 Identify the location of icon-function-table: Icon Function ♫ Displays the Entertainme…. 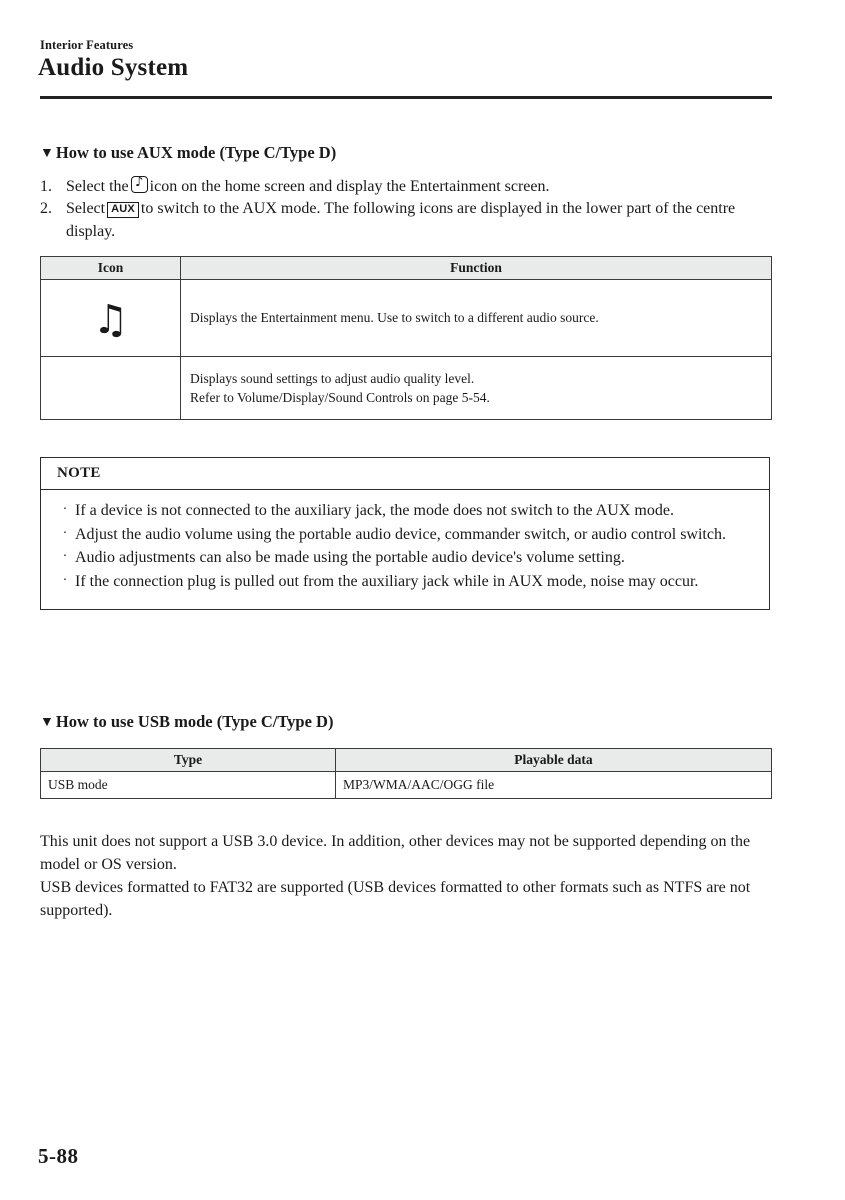
(406, 338).